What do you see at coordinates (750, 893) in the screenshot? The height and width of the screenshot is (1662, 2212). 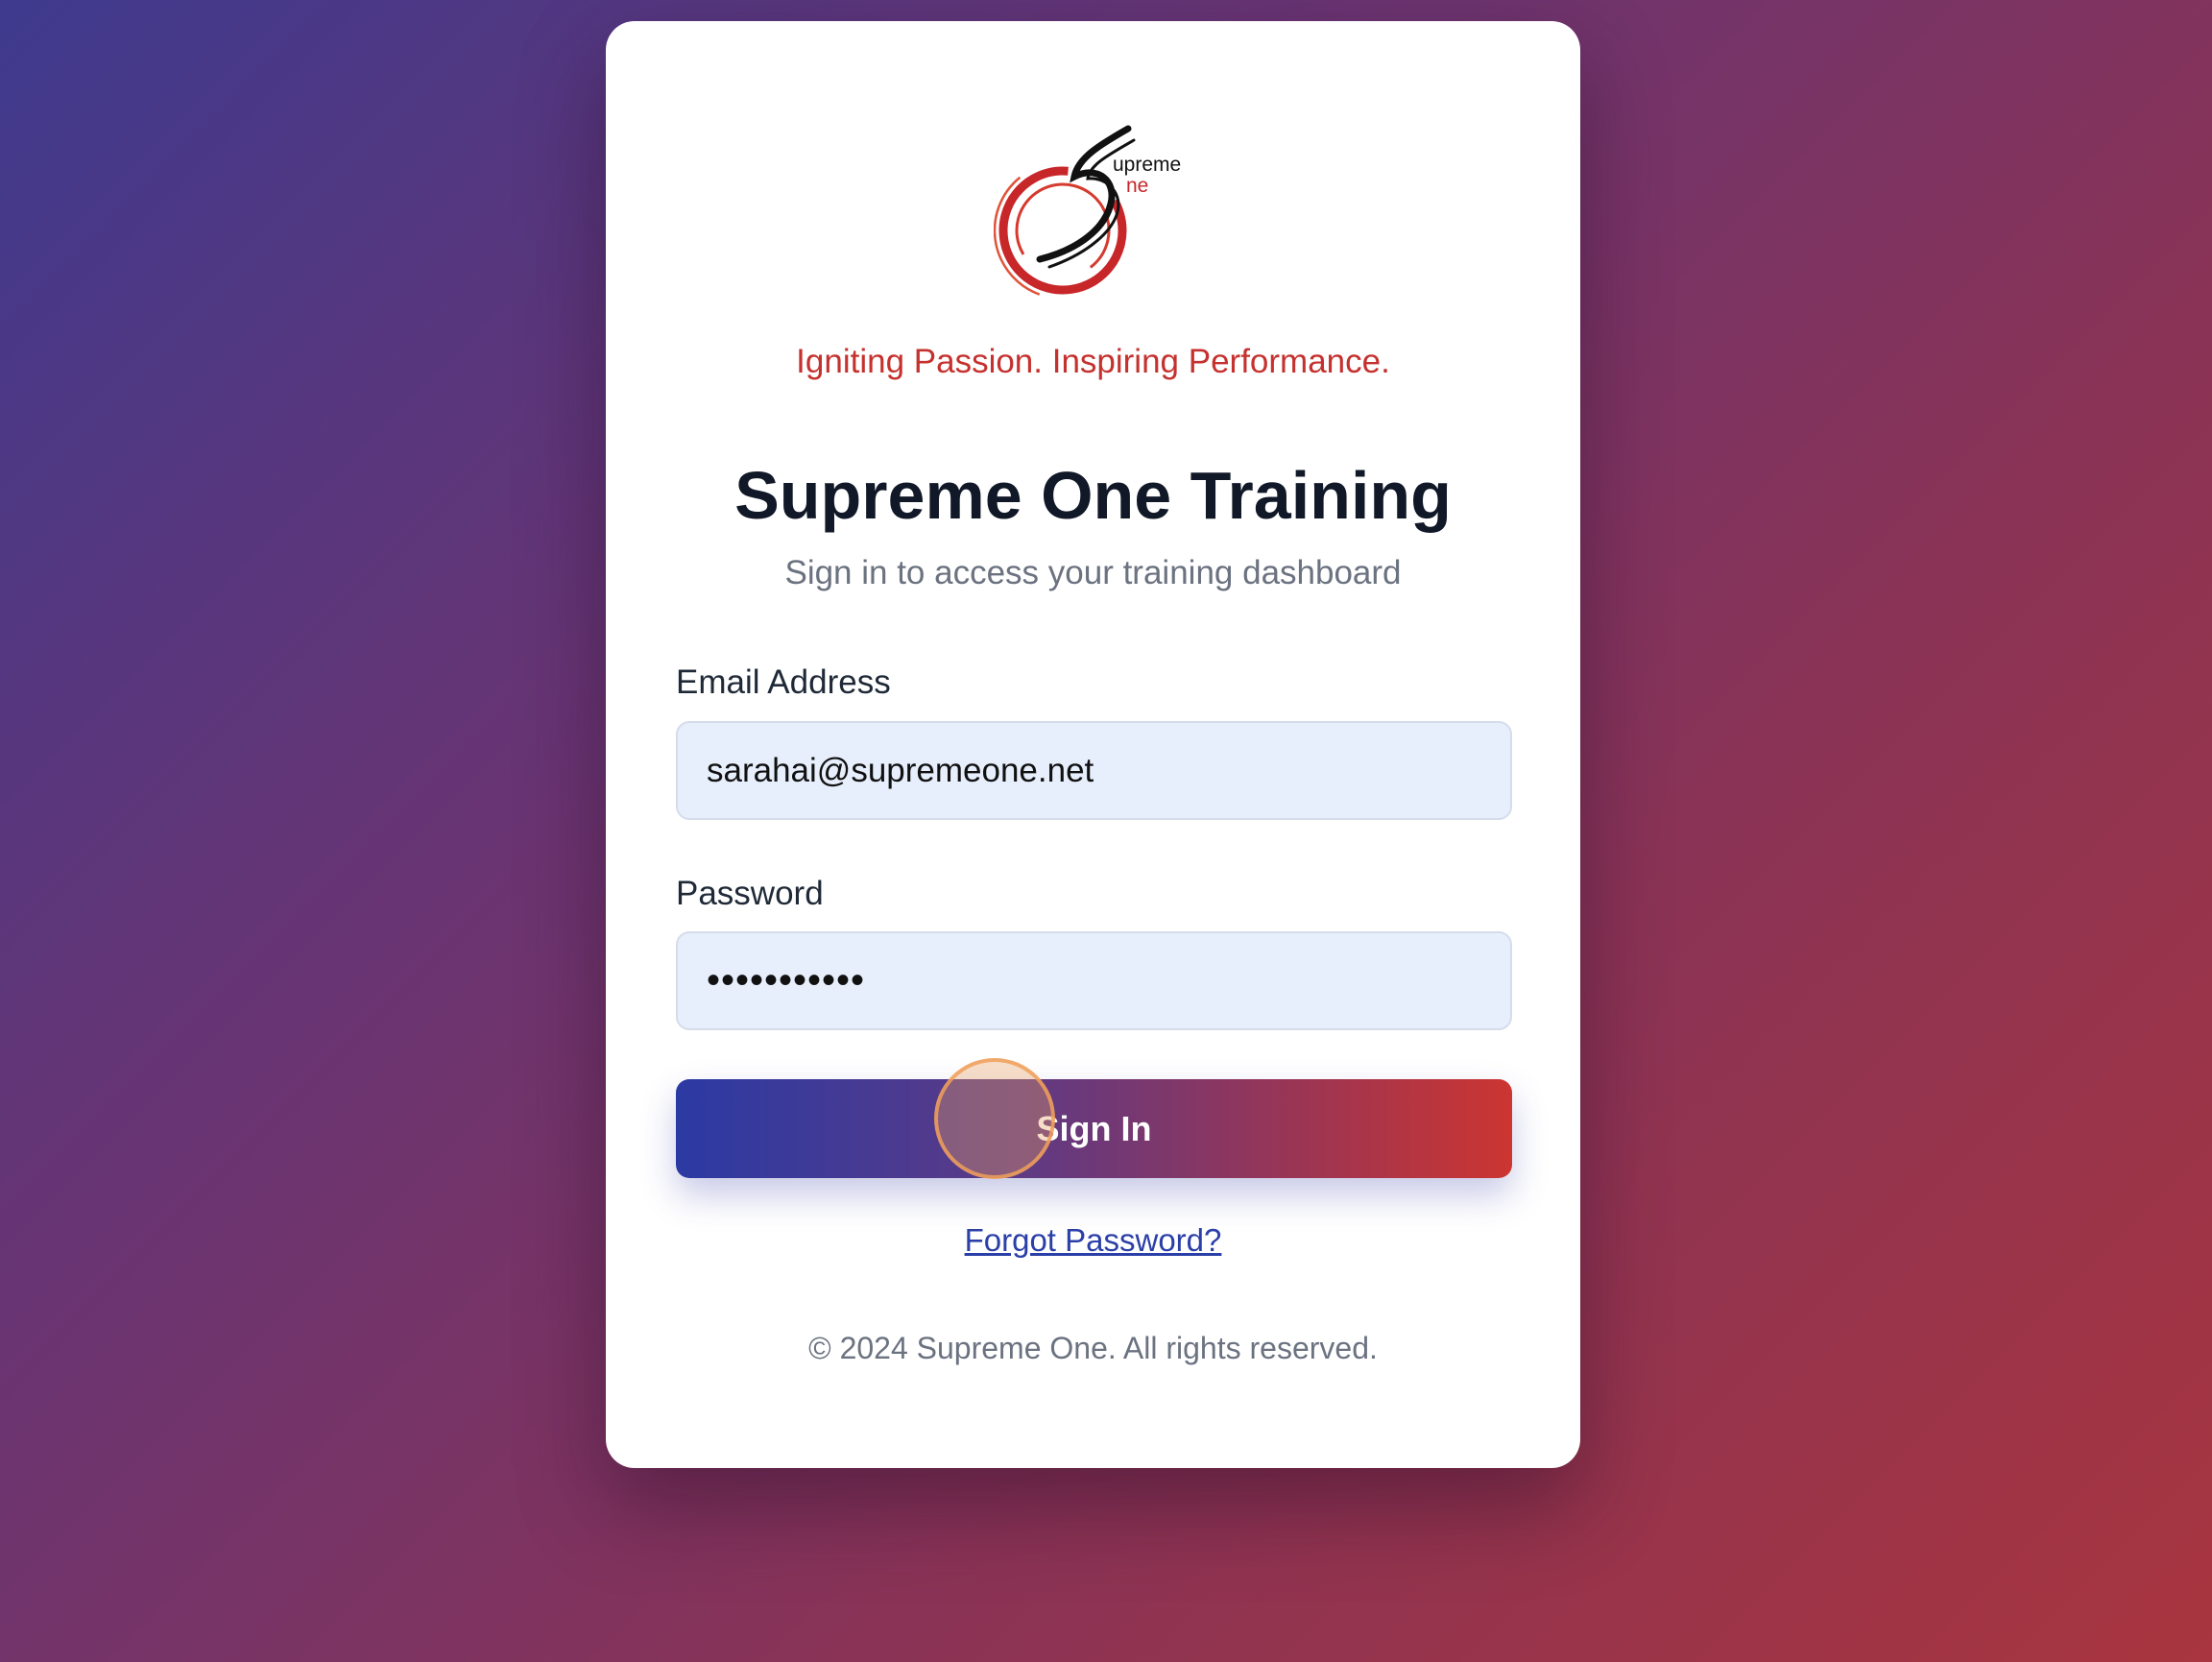 I see `password-label: Password` at bounding box center [750, 893].